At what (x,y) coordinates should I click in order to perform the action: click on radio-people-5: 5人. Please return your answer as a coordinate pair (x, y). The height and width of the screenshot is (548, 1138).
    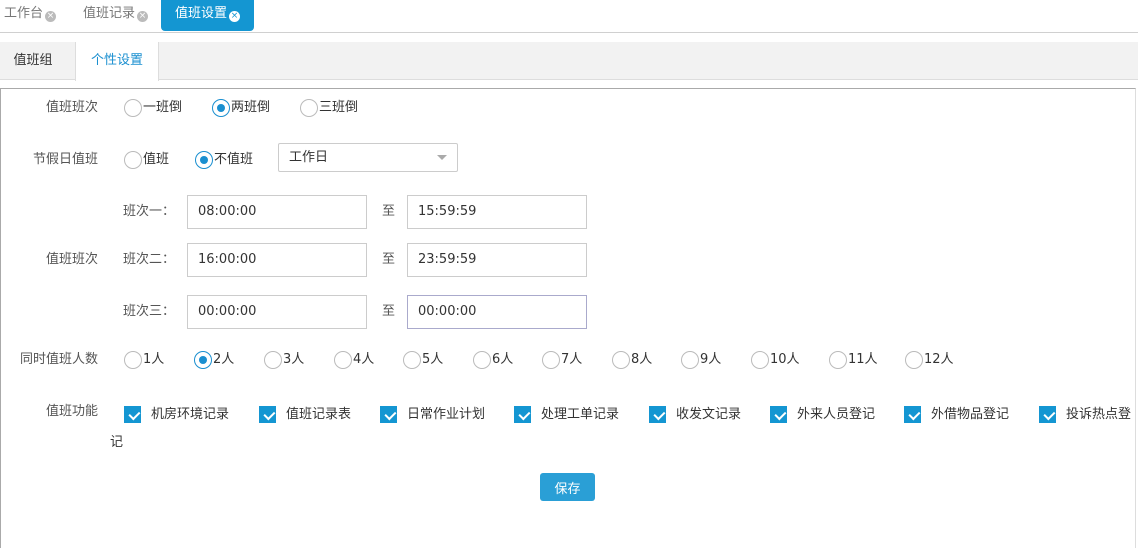
    Looking at the image, I should click on (423, 360).